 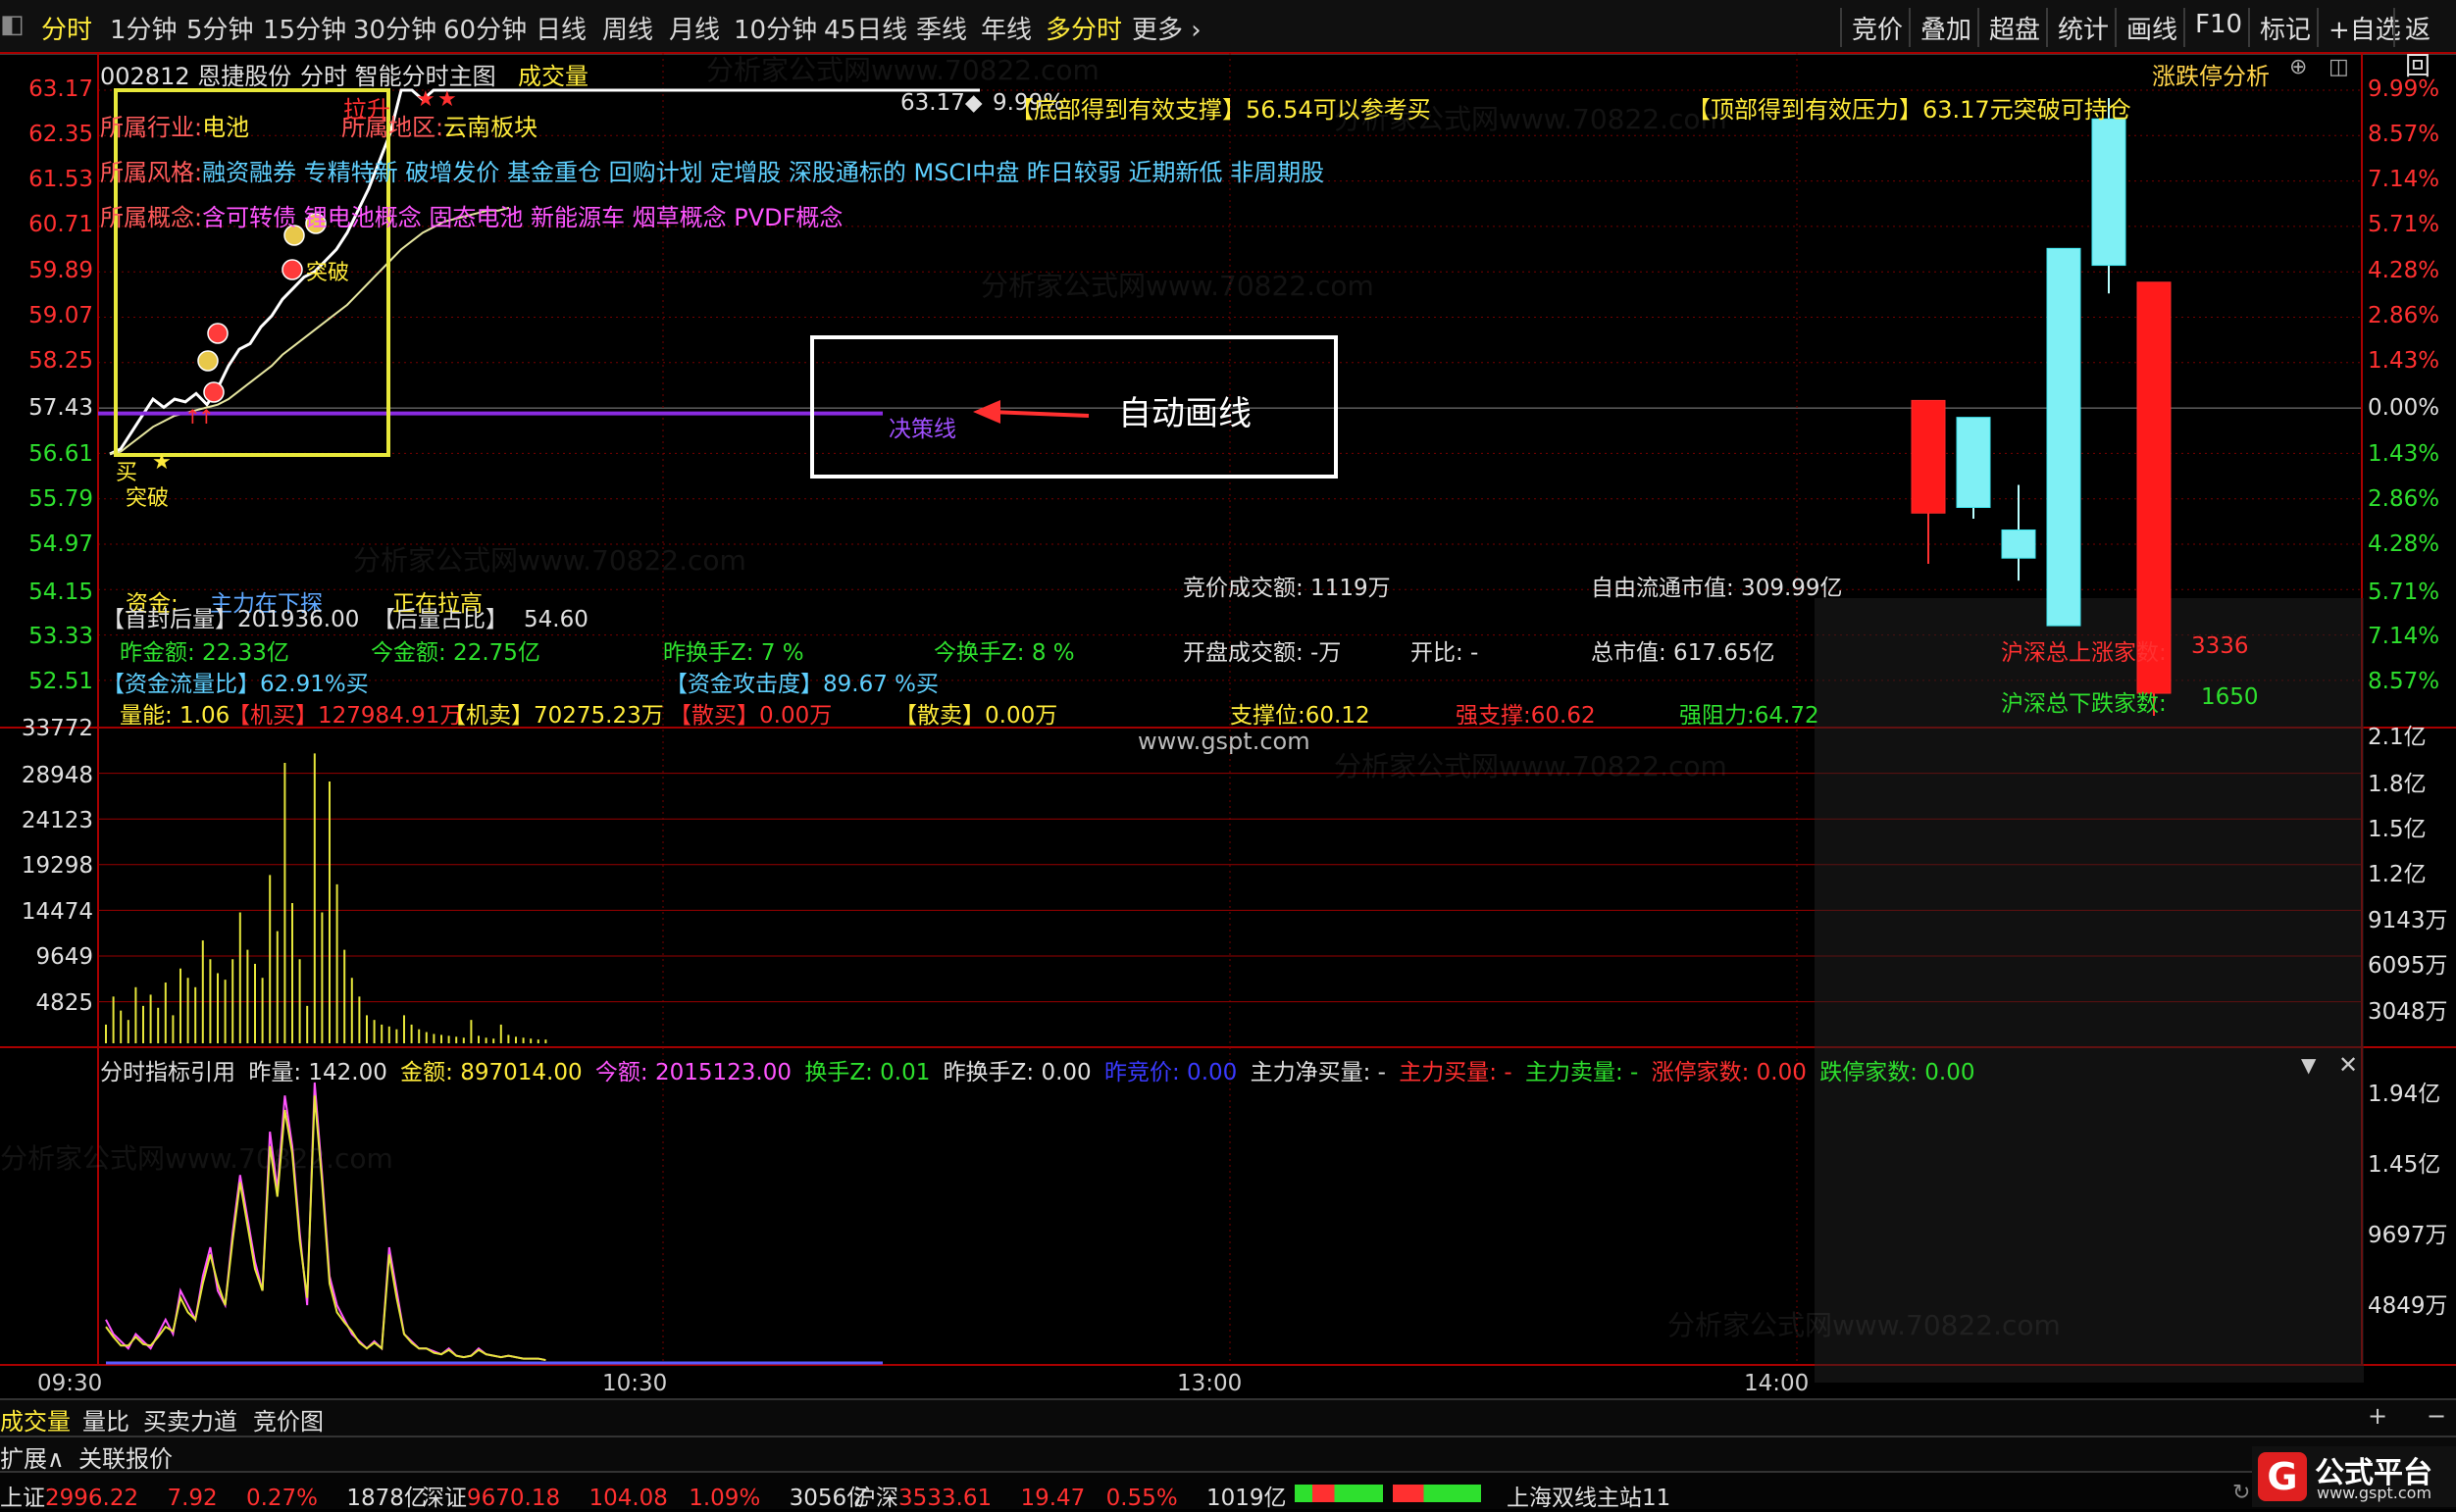 I want to click on star-icon: ★, so click(x=162, y=462).